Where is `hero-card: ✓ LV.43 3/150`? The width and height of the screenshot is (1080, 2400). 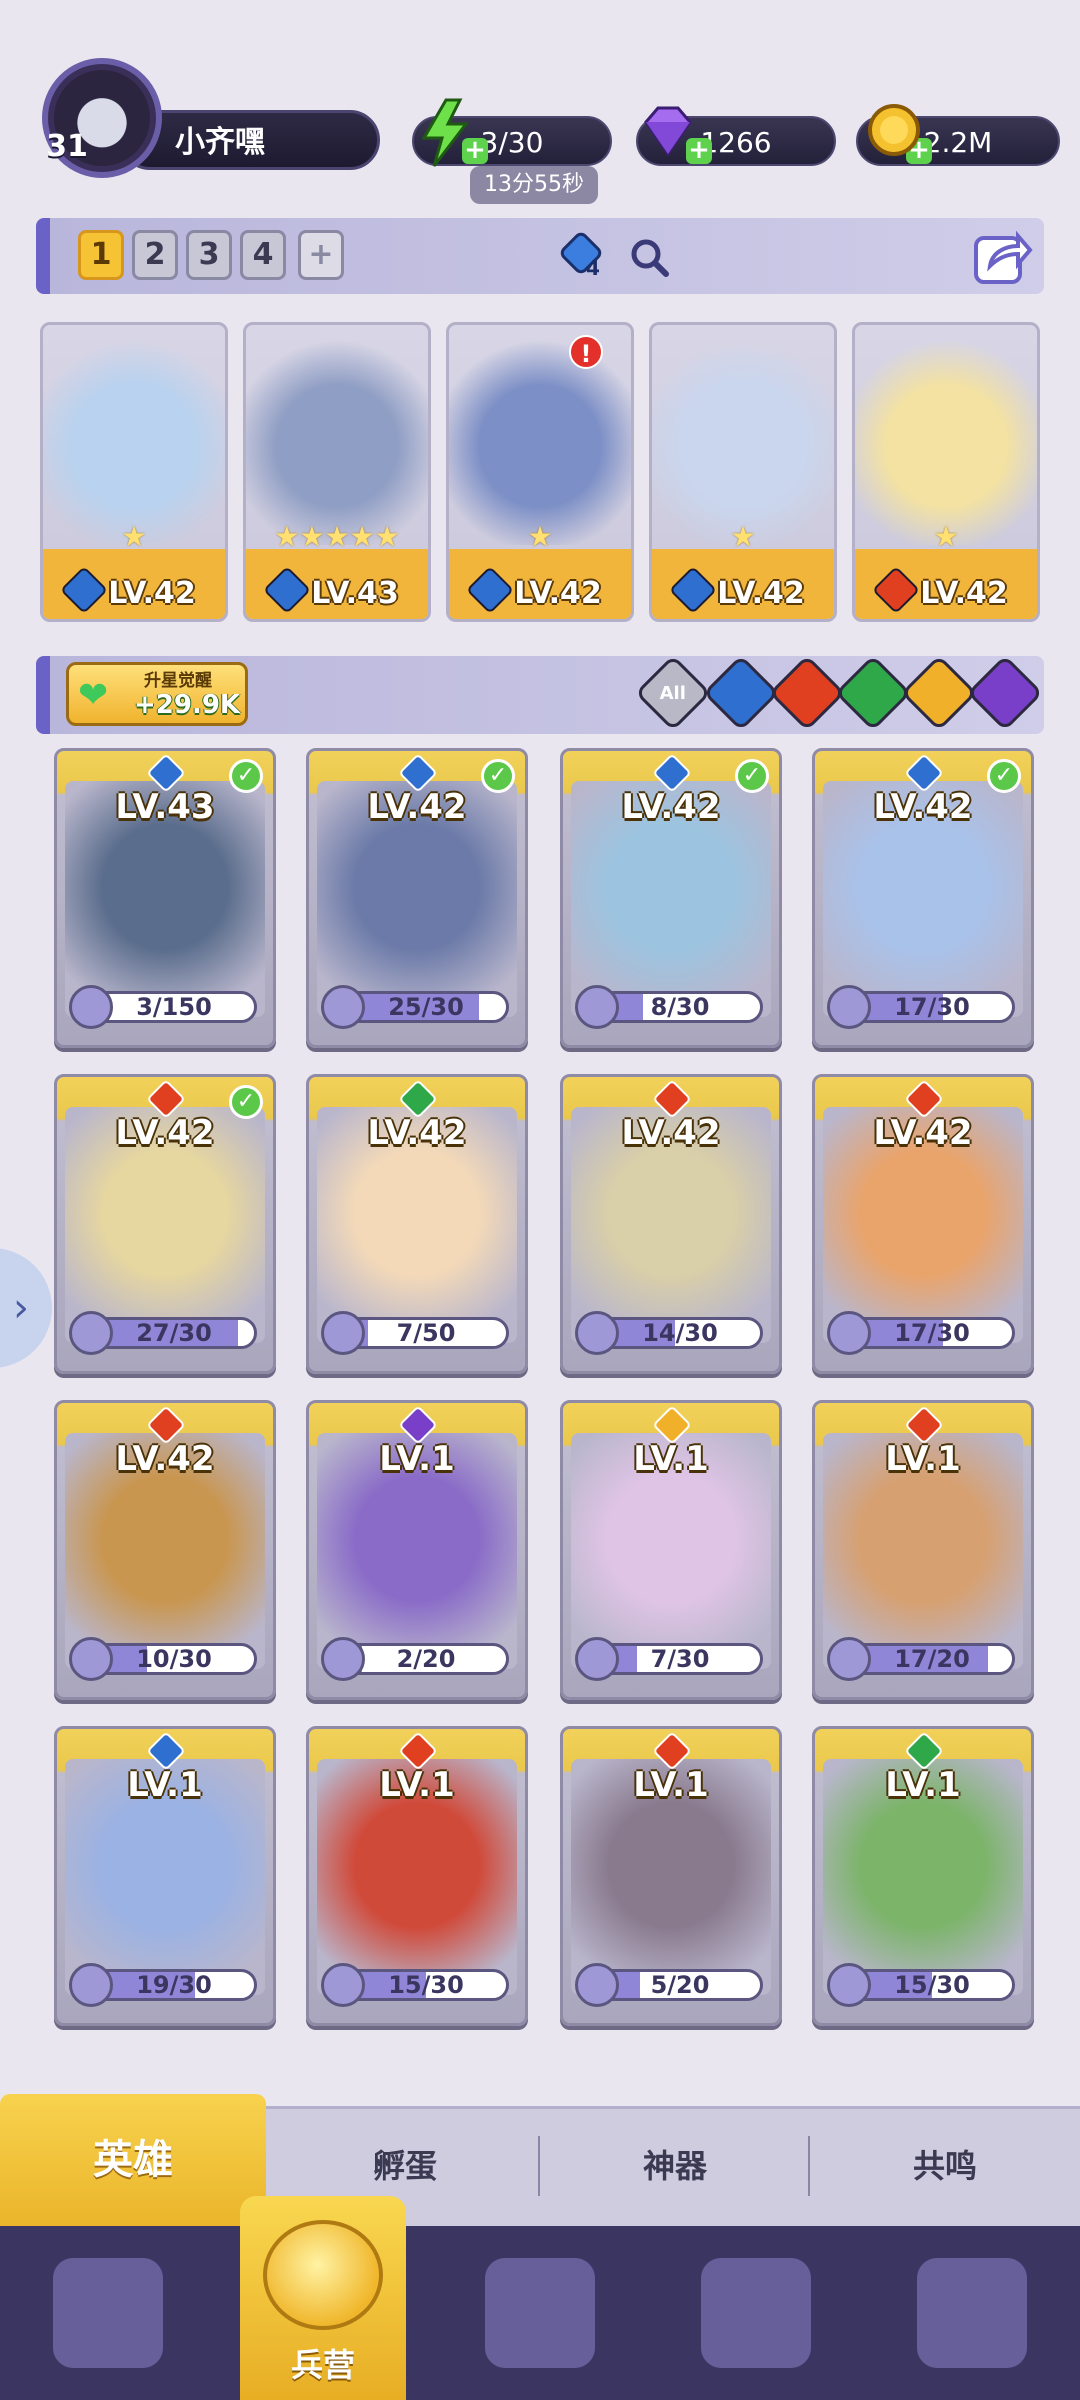 hero-card: ✓ LV.43 3/150 is located at coordinates (165, 898).